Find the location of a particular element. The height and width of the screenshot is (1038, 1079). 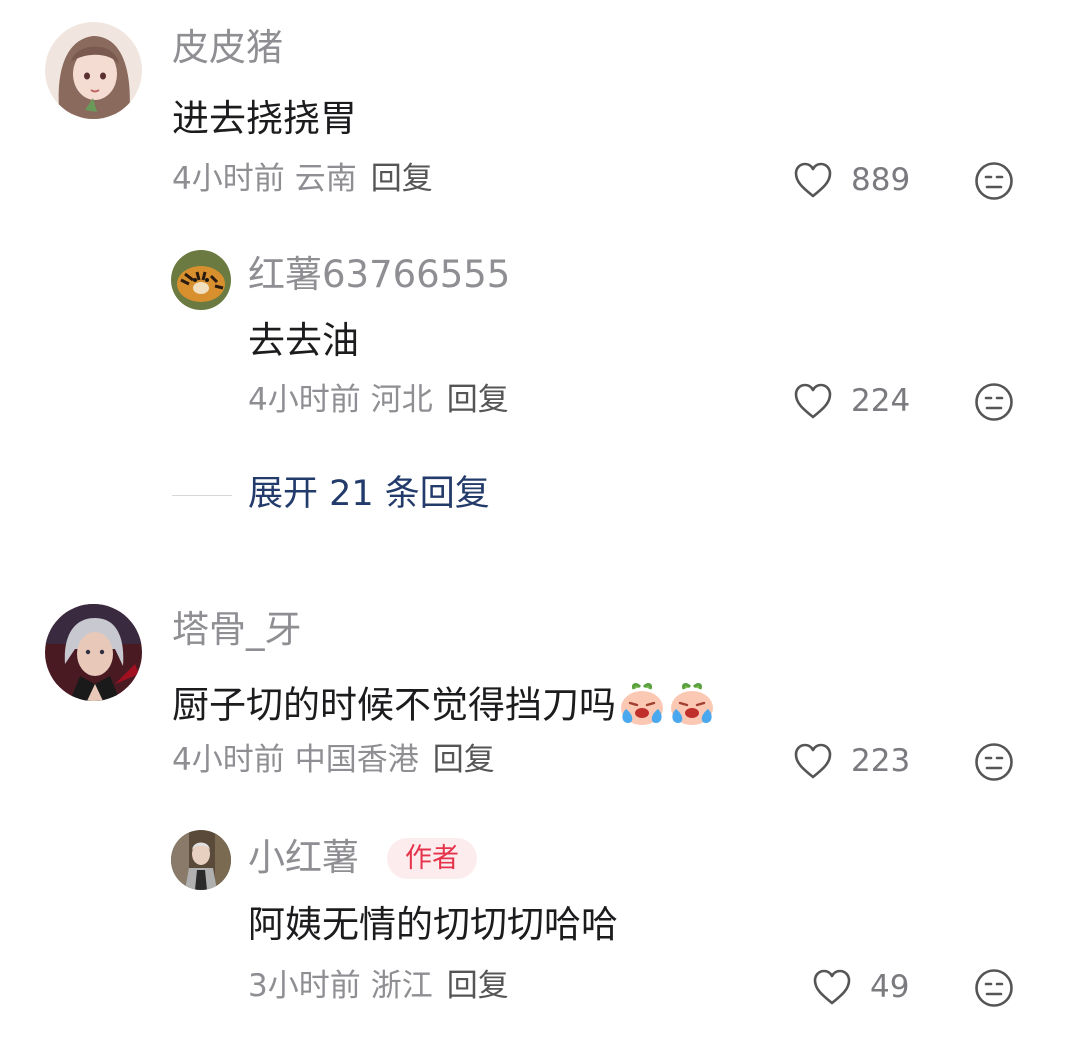

reply-time: 4小时前 is located at coordinates (304, 400).